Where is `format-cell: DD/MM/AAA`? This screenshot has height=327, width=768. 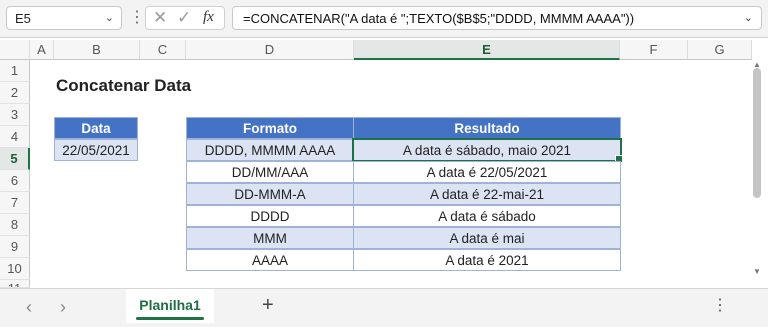
format-cell: DD/MM/AAA is located at coordinates (270, 172).